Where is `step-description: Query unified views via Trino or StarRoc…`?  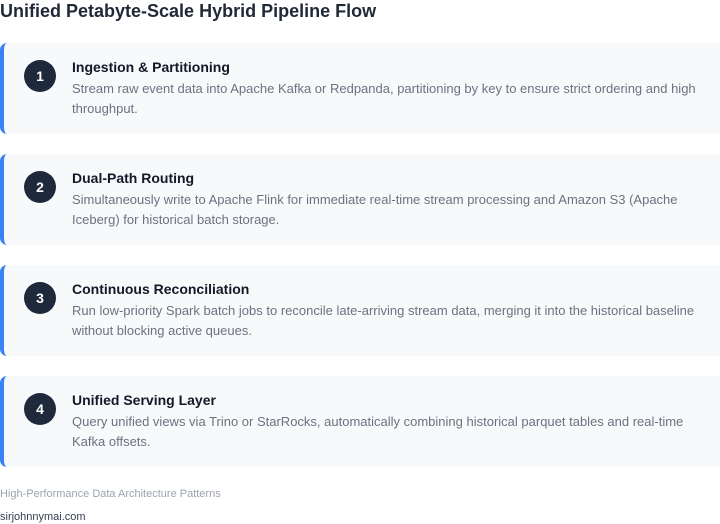
step-description: Query unified views via Trino or StarRoc… is located at coordinates (378, 431).